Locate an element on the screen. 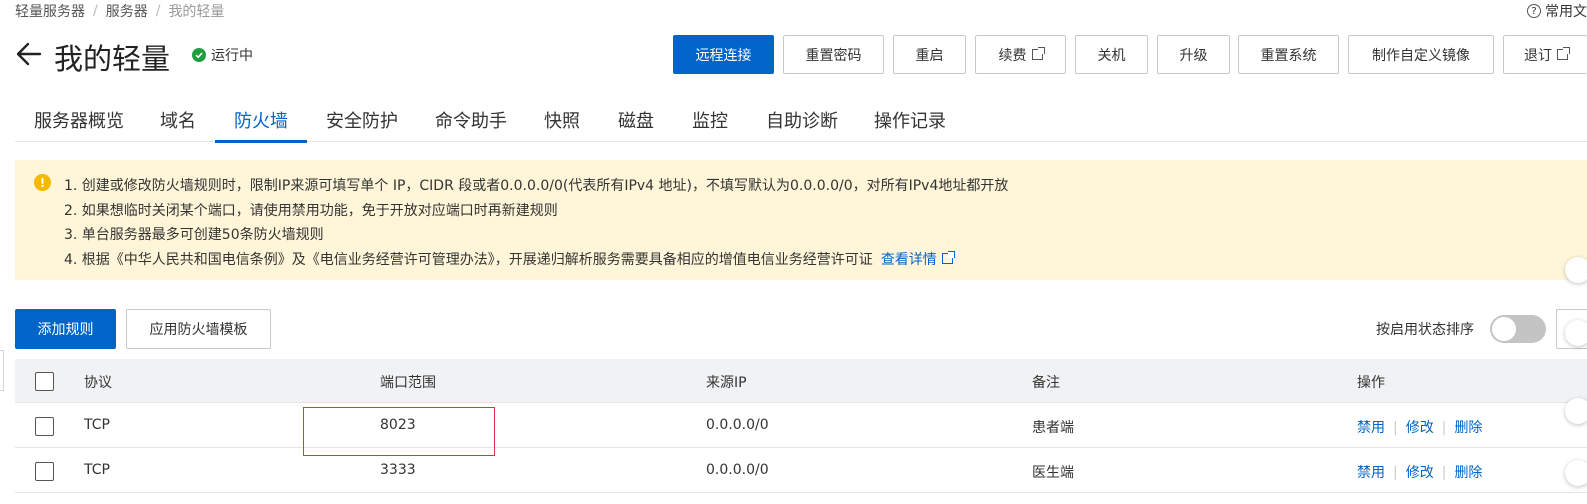 This screenshot has height=504, width=1587. breadcrumb-item-lightweight: 轻量服务器 is located at coordinates (50, 11).